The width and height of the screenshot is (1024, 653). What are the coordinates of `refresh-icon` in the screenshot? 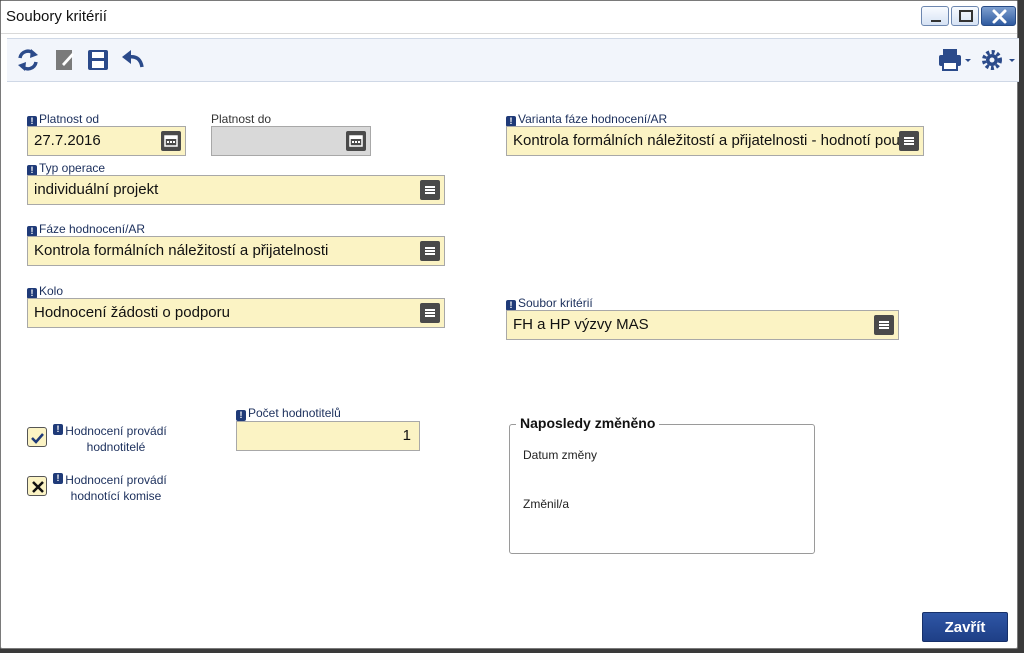 It's located at (28, 60).